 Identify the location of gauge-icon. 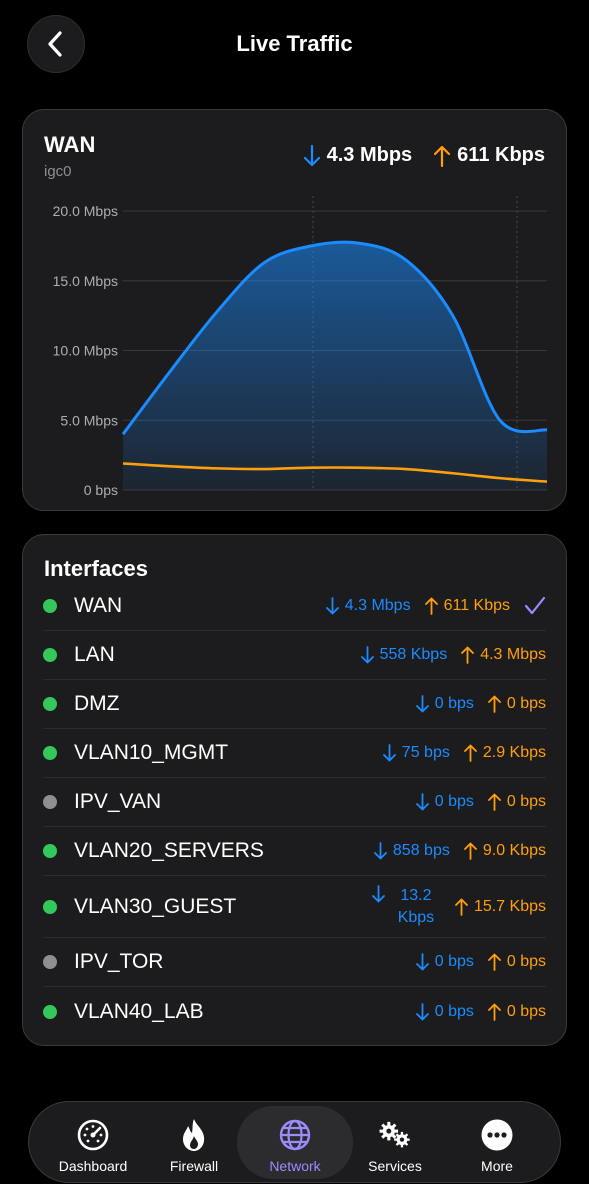
(93, 1135).